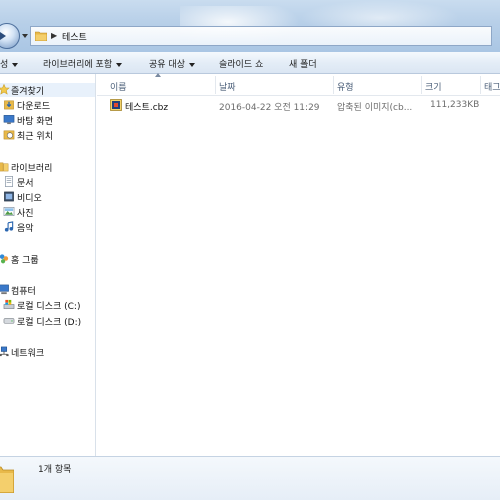 Image resolution: width=500 pixels, height=500 pixels. Describe the element at coordinates (227, 86) in the screenshot. I see `column-date: 날짜` at that location.